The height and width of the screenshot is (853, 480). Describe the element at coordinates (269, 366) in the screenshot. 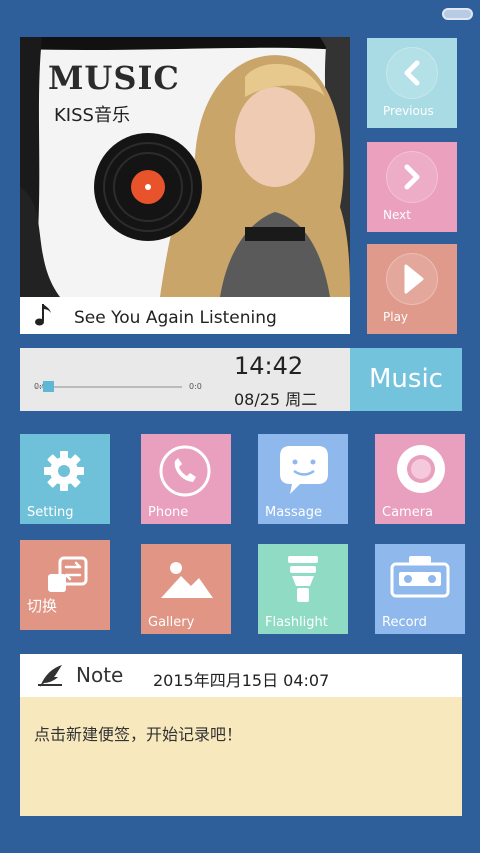

I see `clock-time: 14:42` at that location.